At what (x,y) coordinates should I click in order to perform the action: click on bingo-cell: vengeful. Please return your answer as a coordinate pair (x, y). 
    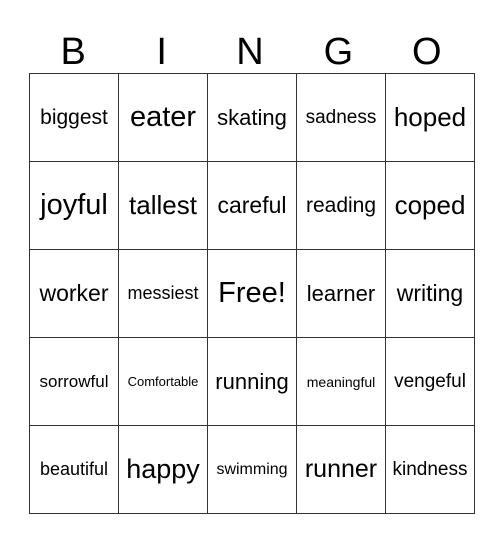
    Looking at the image, I should click on (430, 381).